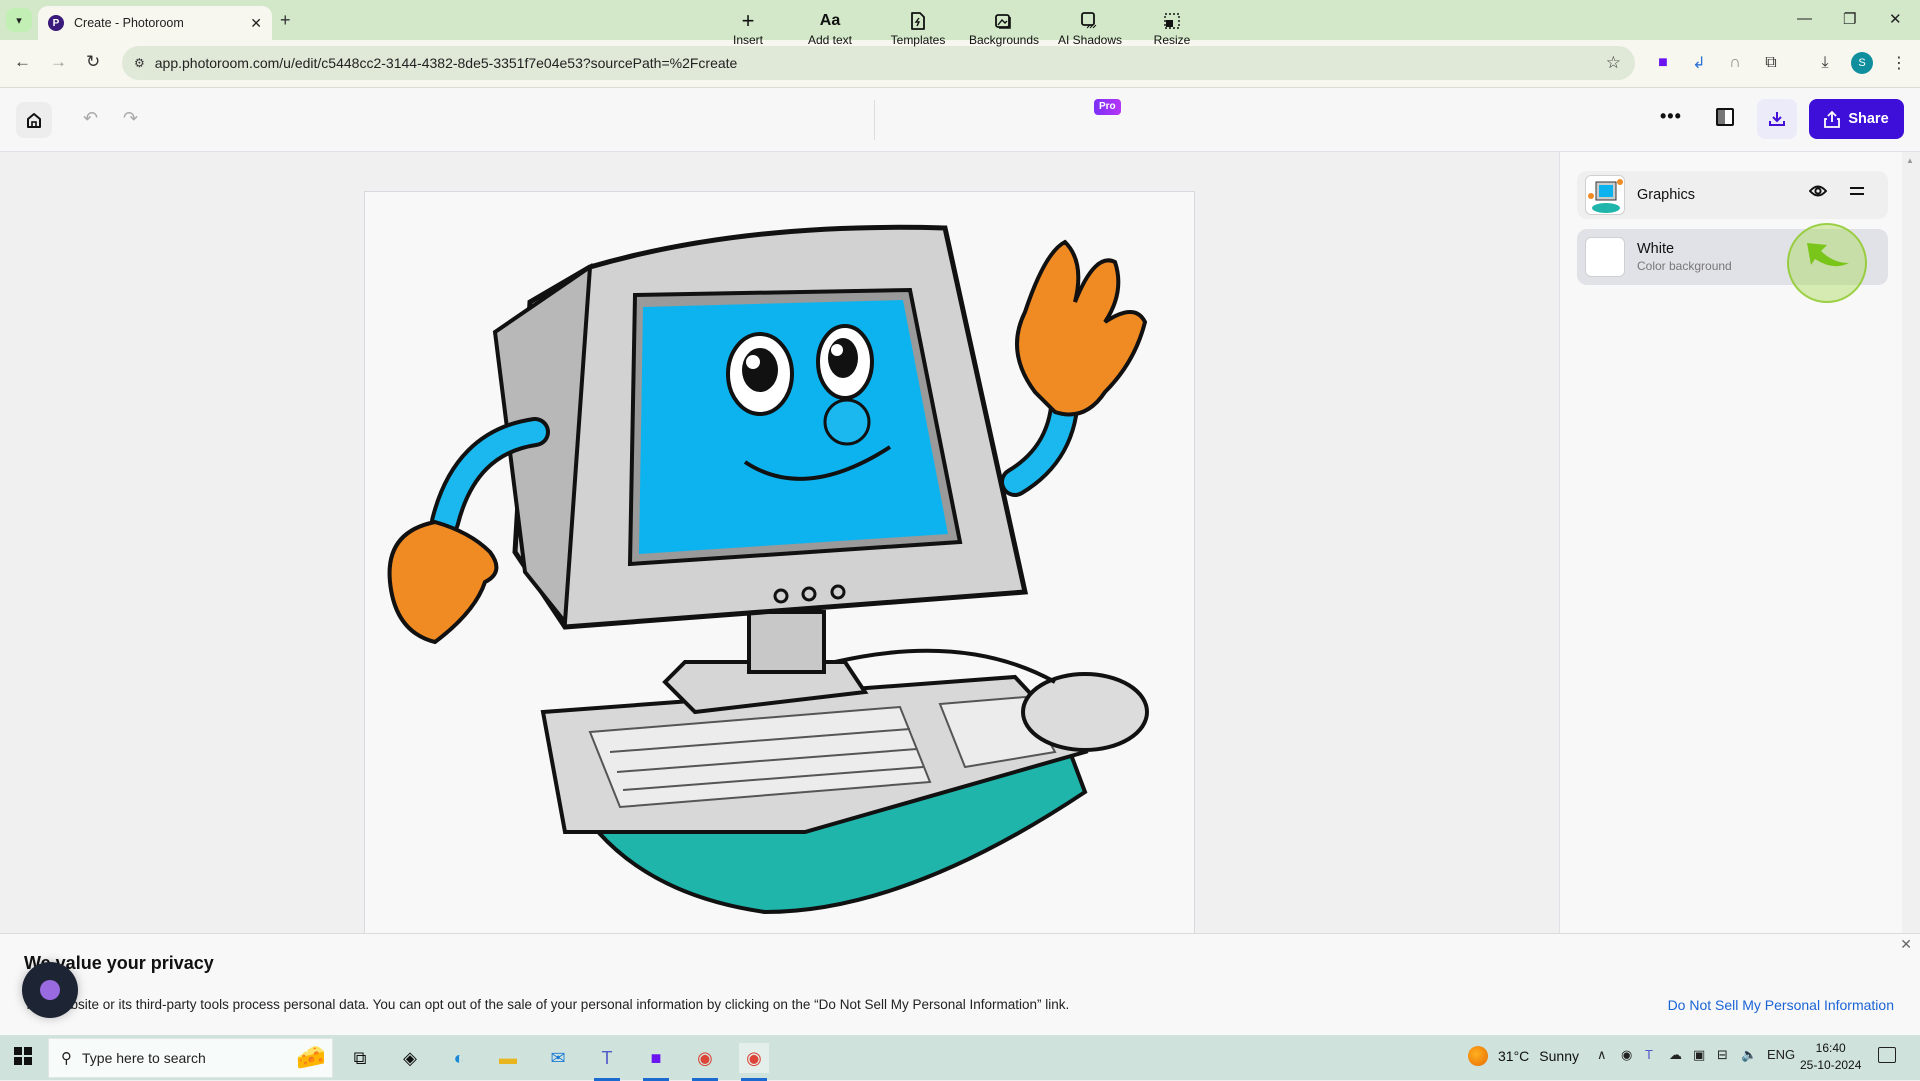  Describe the element at coordinates (1832, 119) in the screenshot. I see `share-icon` at that location.